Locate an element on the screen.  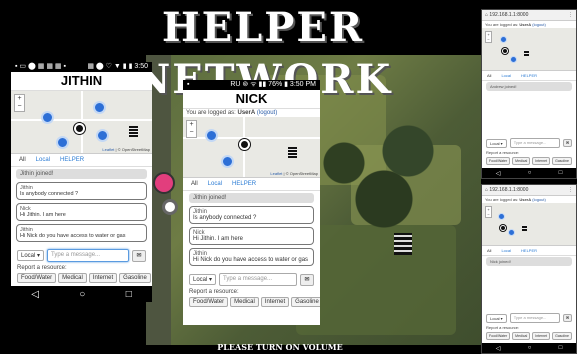
android-nav-bar: ◁ ○ □ is located at coordinates (529, 348).